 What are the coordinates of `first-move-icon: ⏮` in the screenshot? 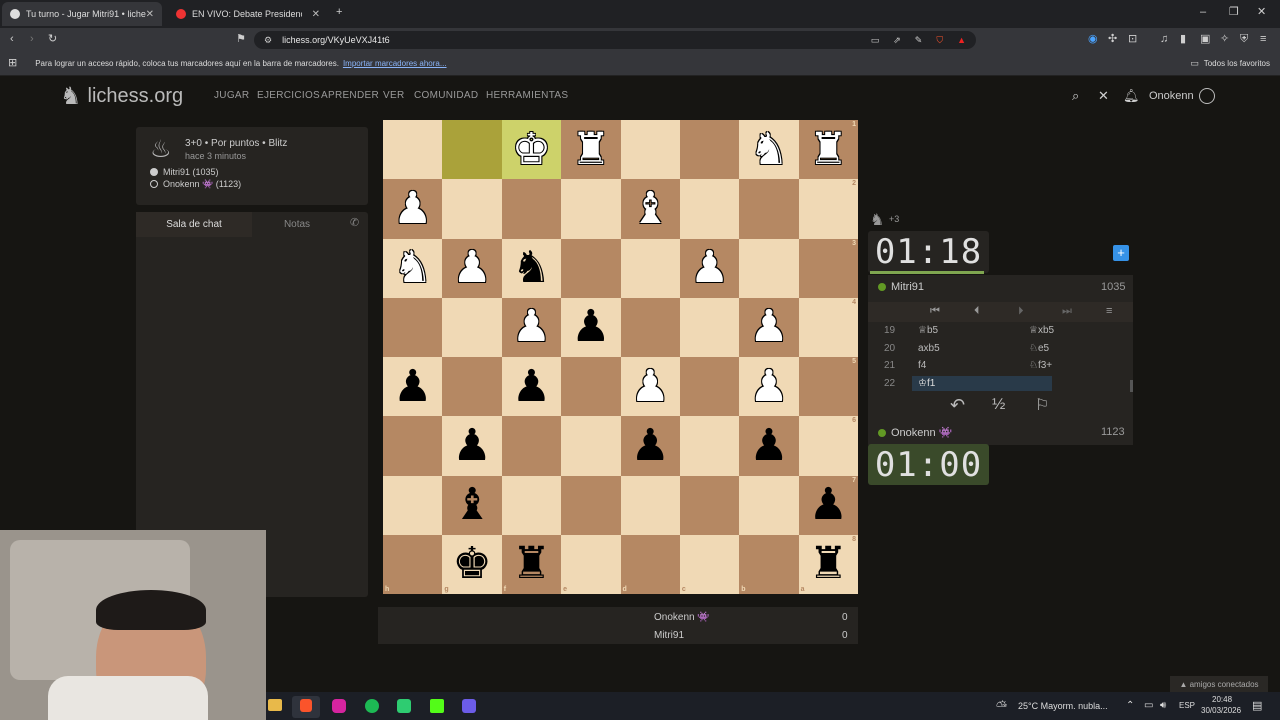 It's located at (935, 311).